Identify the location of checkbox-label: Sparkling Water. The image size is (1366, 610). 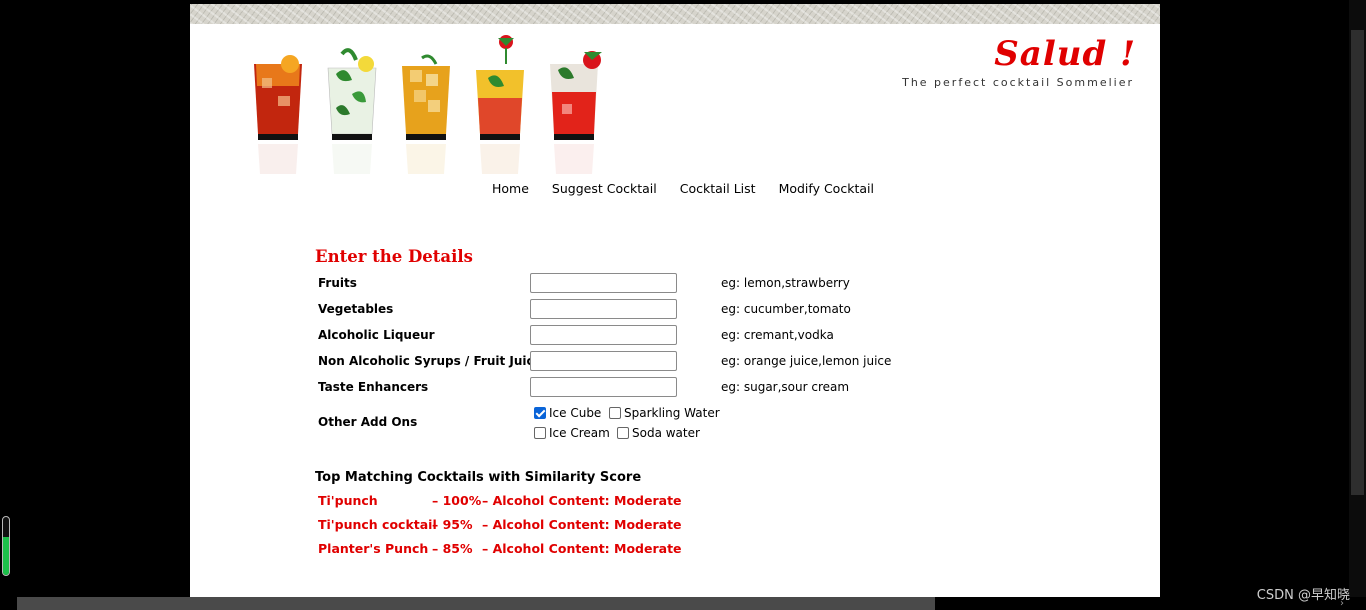
(672, 413).